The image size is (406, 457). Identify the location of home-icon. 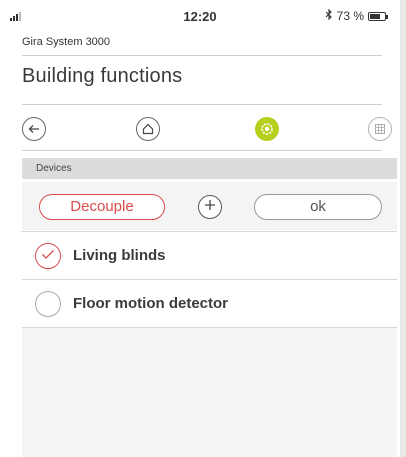
(148, 129).